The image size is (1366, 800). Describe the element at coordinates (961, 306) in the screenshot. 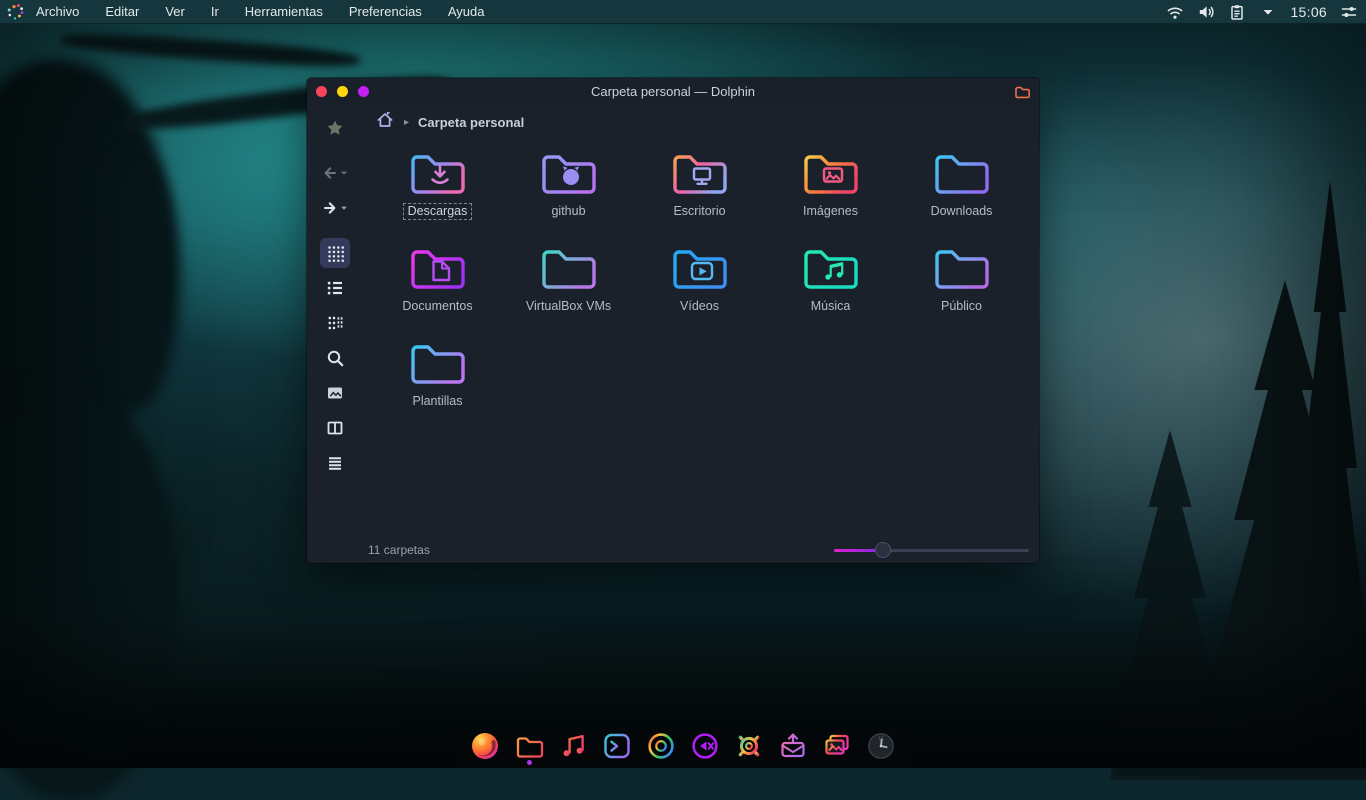

I see `folder-label: Público` at that location.